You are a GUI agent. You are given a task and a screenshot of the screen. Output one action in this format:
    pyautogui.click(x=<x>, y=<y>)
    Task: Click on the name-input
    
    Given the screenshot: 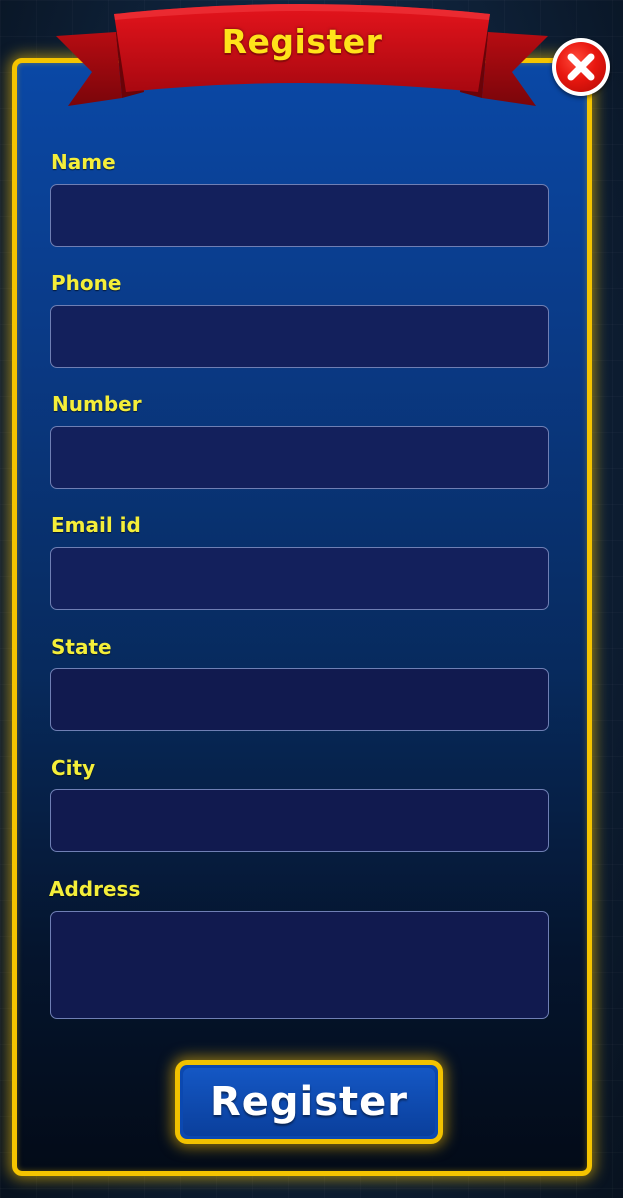 What is the action you would take?
    pyautogui.click(x=299, y=215)
    